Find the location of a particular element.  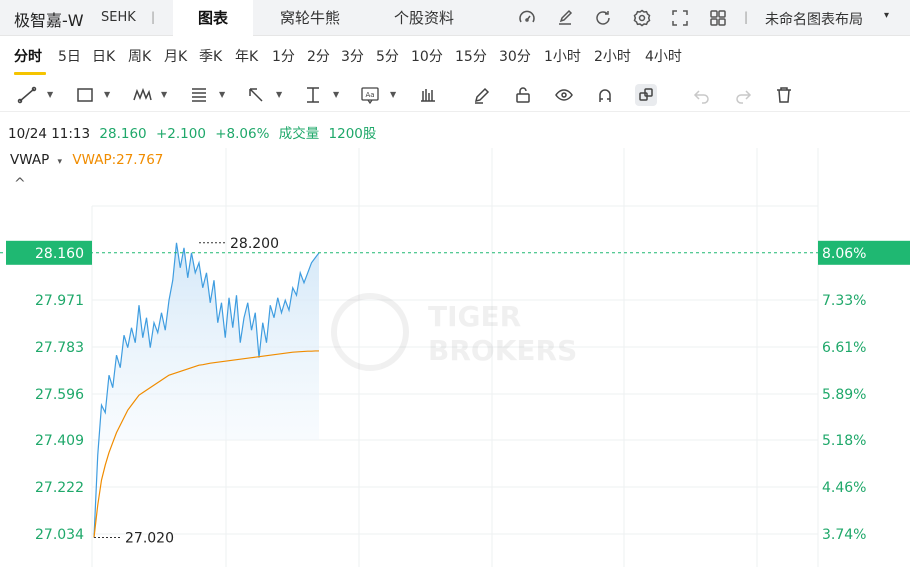

eye-icon is located at coordinates (564, 95).